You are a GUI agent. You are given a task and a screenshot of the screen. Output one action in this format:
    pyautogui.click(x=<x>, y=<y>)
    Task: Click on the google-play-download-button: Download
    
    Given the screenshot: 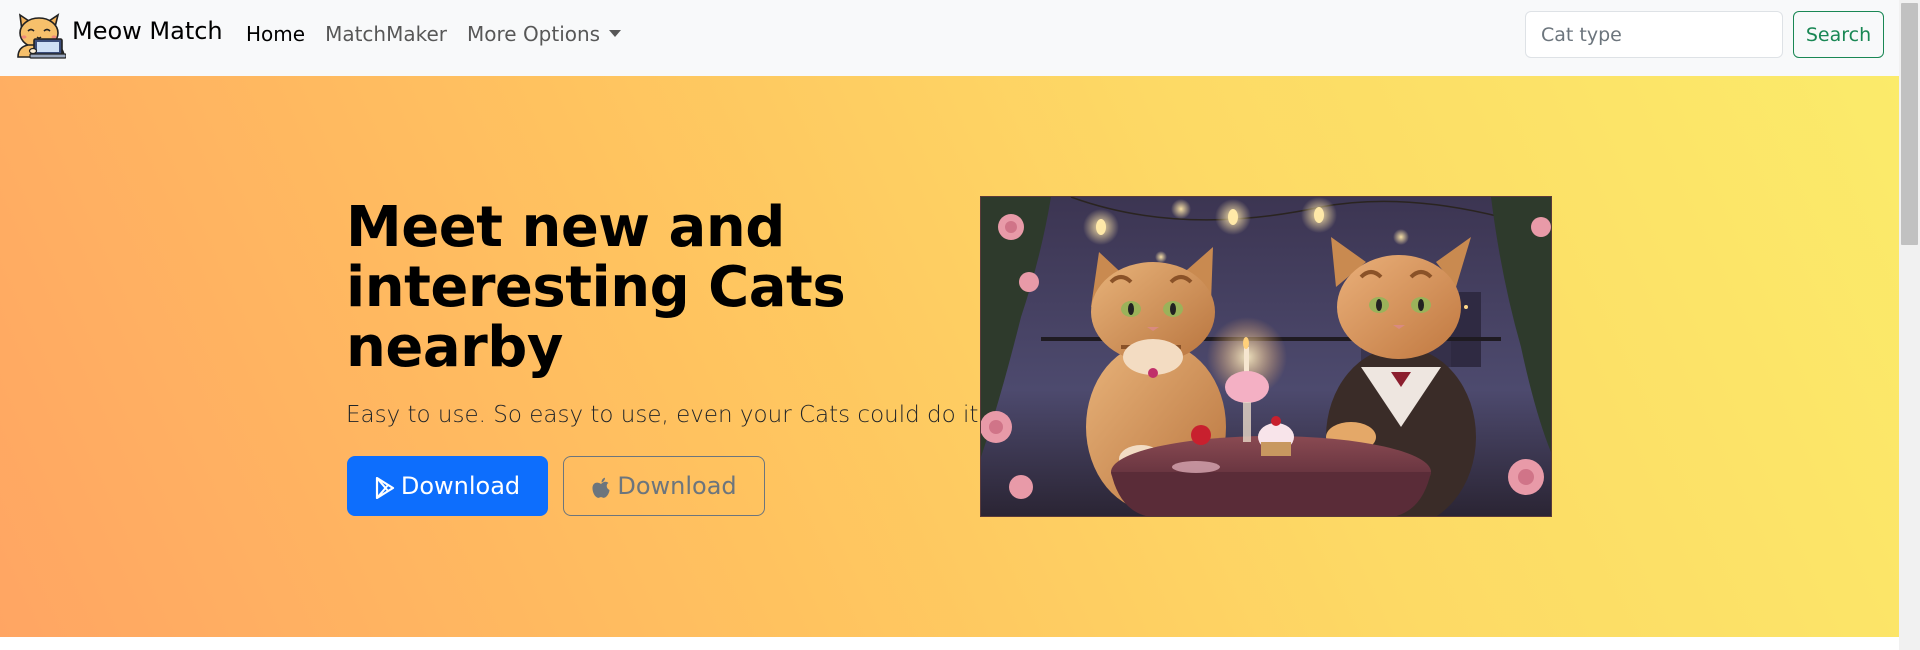 What is the action you would take?
    pyautogui.click(x=447, y=486)
    